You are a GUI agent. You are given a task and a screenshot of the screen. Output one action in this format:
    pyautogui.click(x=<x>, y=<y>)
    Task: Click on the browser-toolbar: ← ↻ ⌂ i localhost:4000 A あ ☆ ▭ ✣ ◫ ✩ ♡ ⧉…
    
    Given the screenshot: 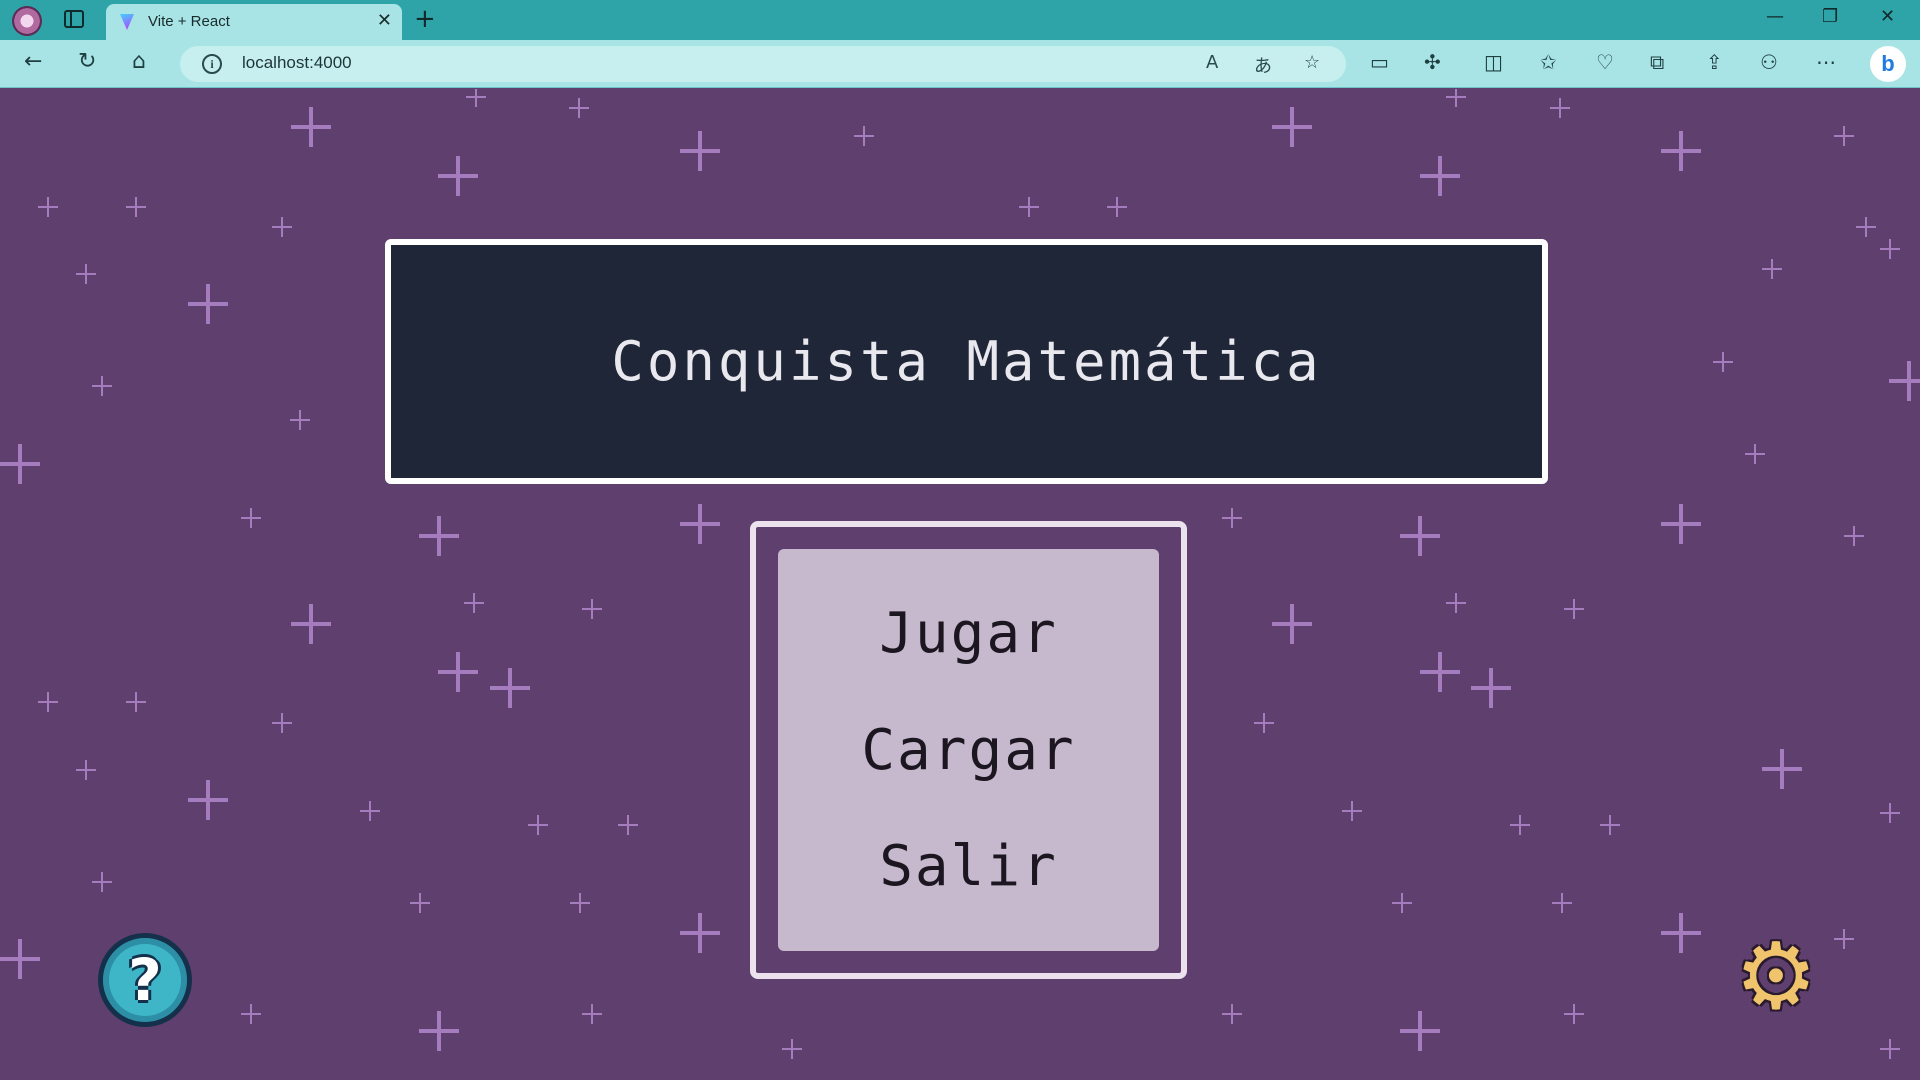 What is the action you would take?
    pyautogui.click(x=960, y=64)
    